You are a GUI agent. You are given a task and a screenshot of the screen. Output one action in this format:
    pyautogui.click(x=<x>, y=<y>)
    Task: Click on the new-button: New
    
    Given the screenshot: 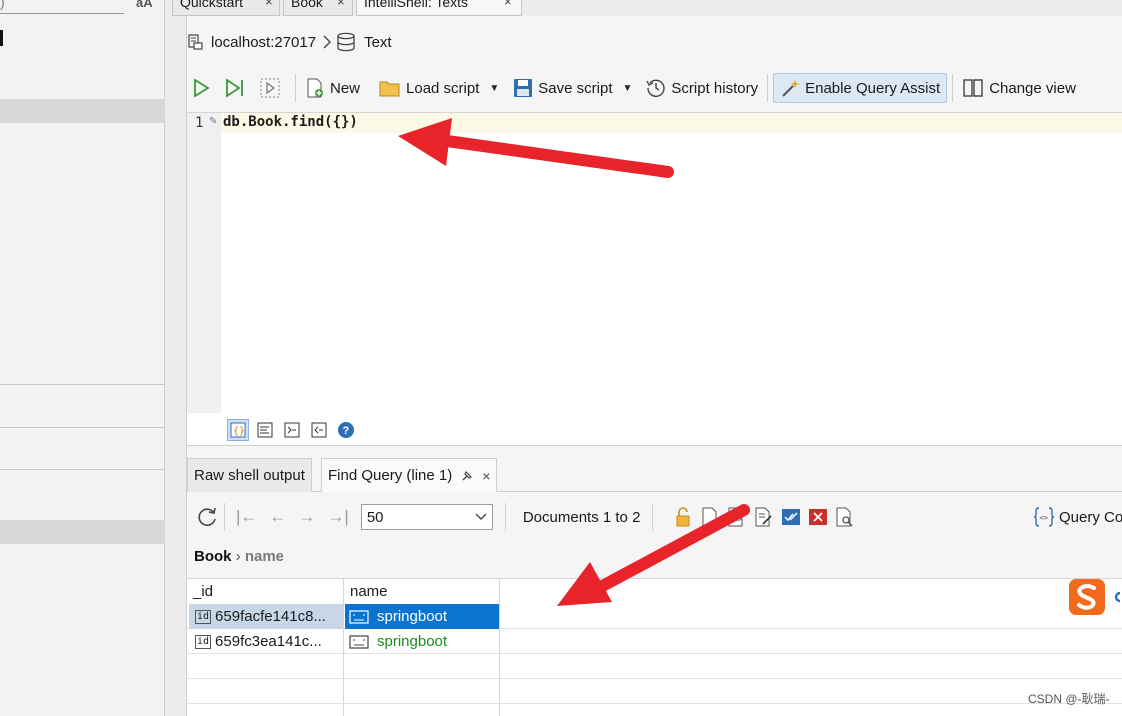 What is the action you would take?
    pyautogui.click(x=332, y=88)
    